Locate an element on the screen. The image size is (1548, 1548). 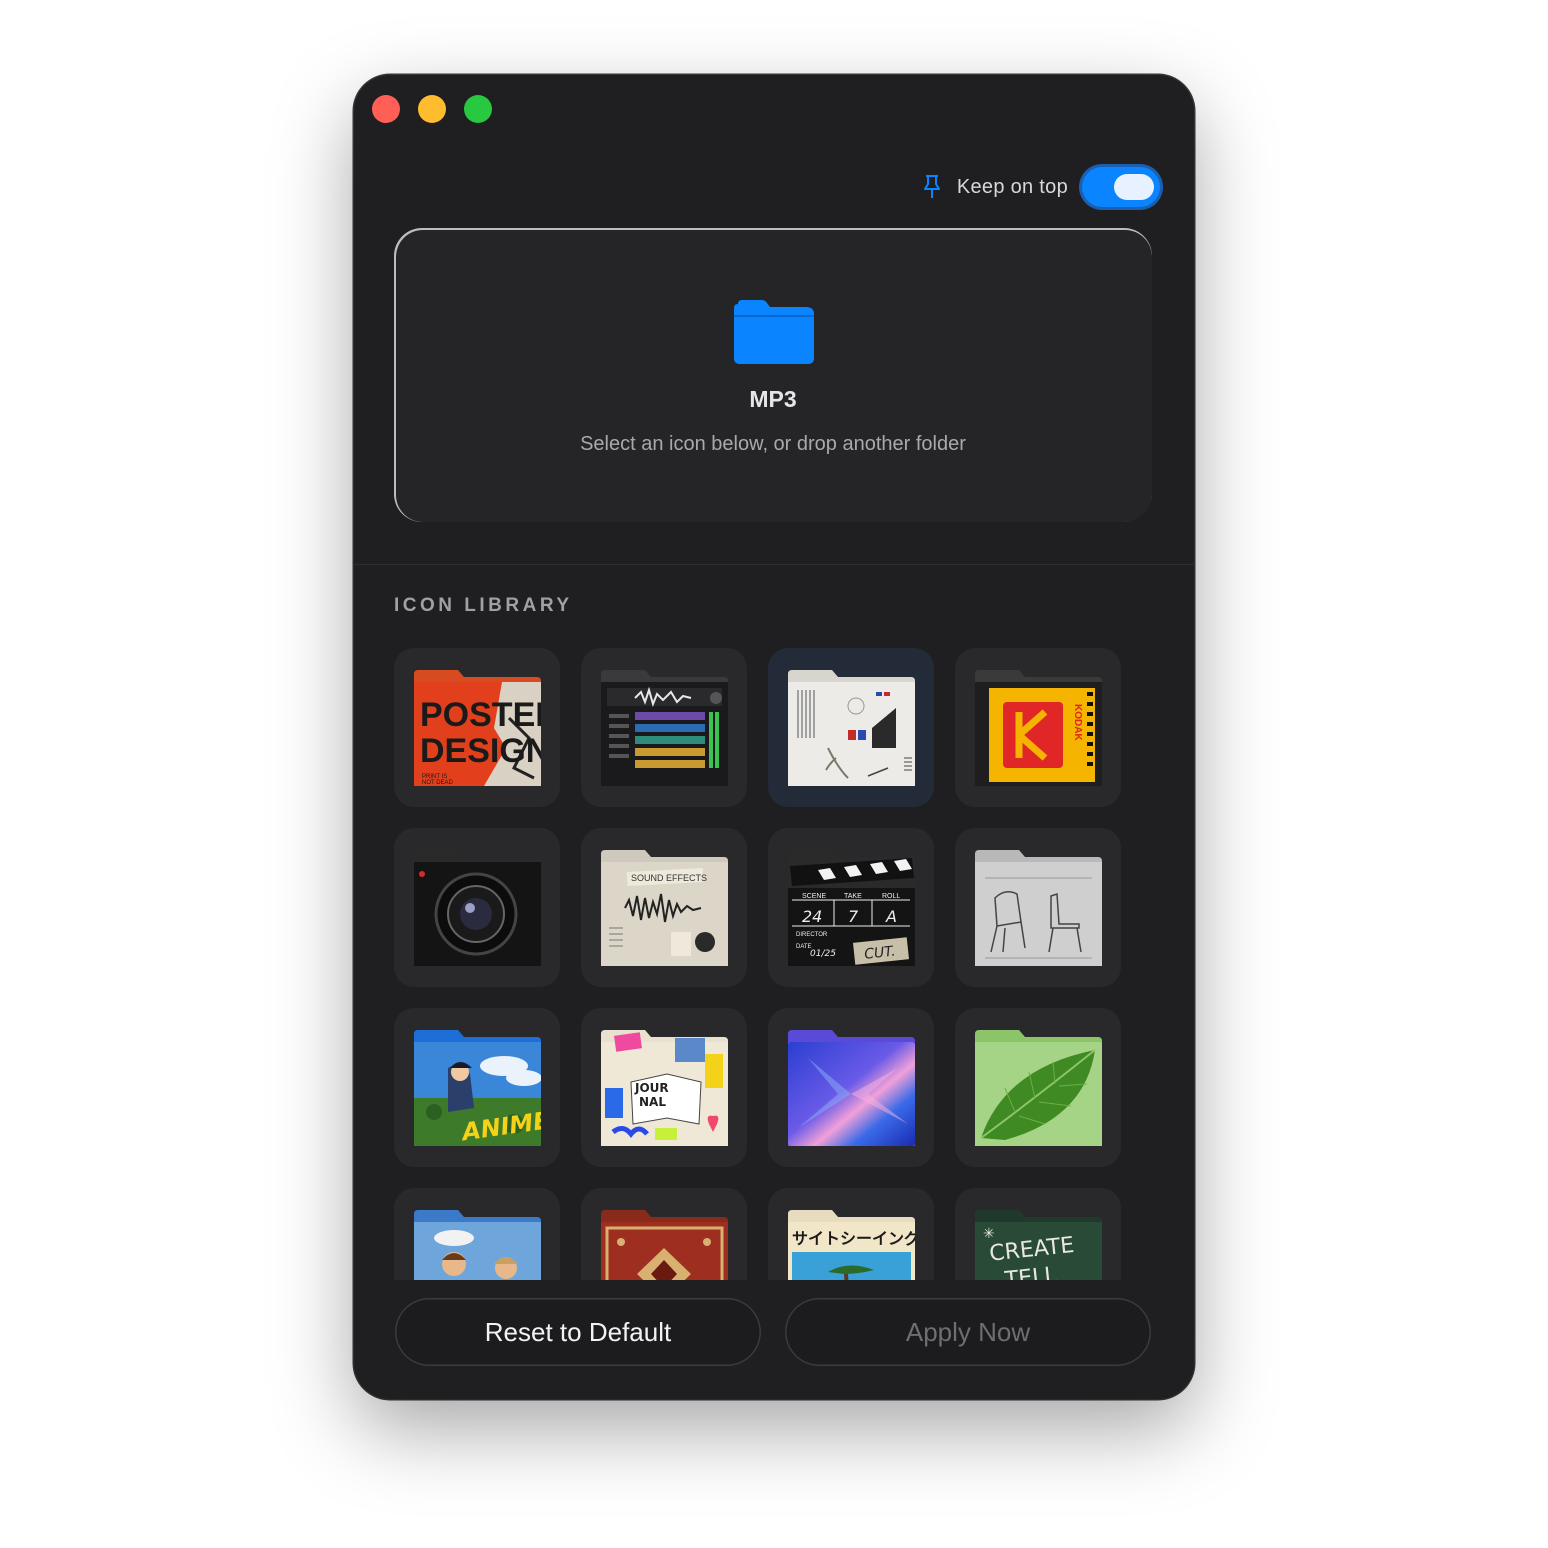
persian-rug-icon is located at coordinates (664, 1245).